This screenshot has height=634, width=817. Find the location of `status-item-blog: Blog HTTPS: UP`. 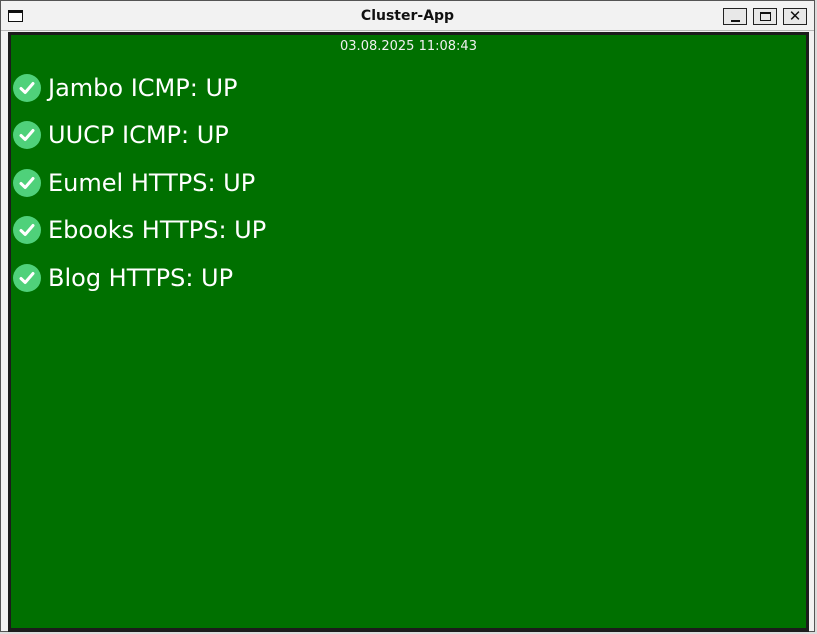

status-item-blog: Blog HTTPS: UP is located at coordinates (139, 278).